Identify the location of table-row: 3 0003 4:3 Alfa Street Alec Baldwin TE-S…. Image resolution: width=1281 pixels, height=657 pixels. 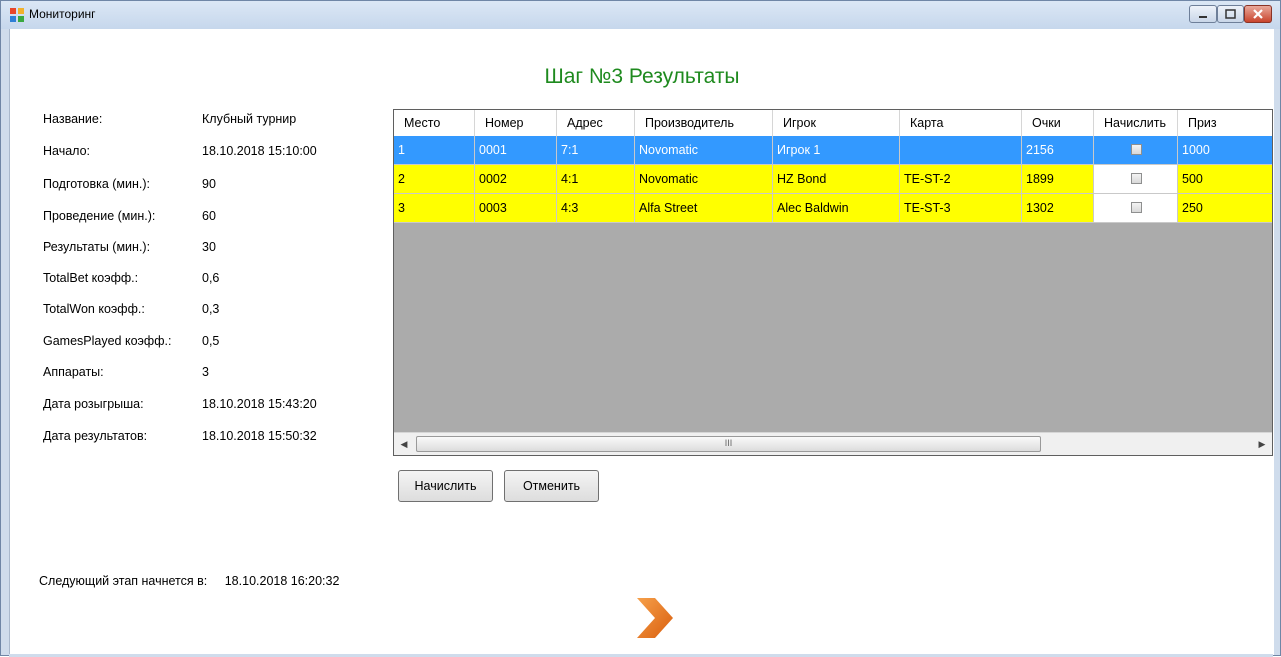
(833, 208).